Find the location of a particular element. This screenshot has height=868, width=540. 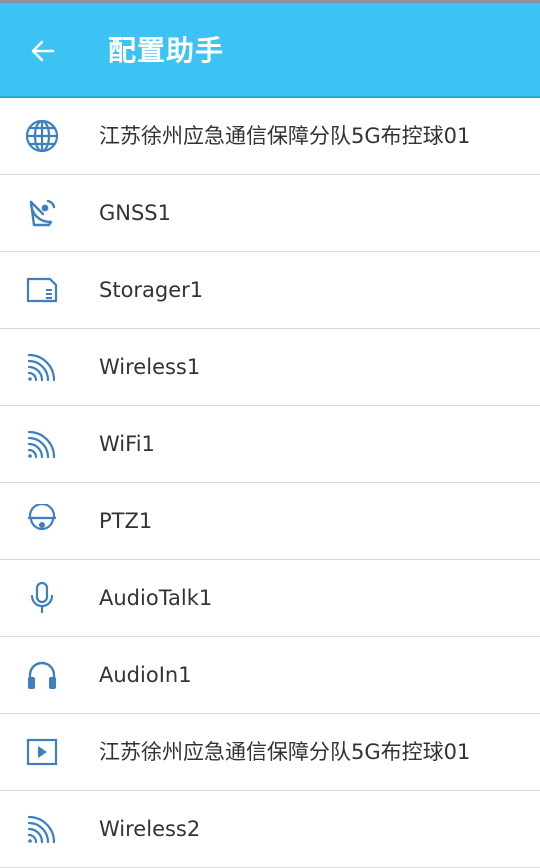

list-item-label: AudioTalk1 is located at coordinates (156, 598).